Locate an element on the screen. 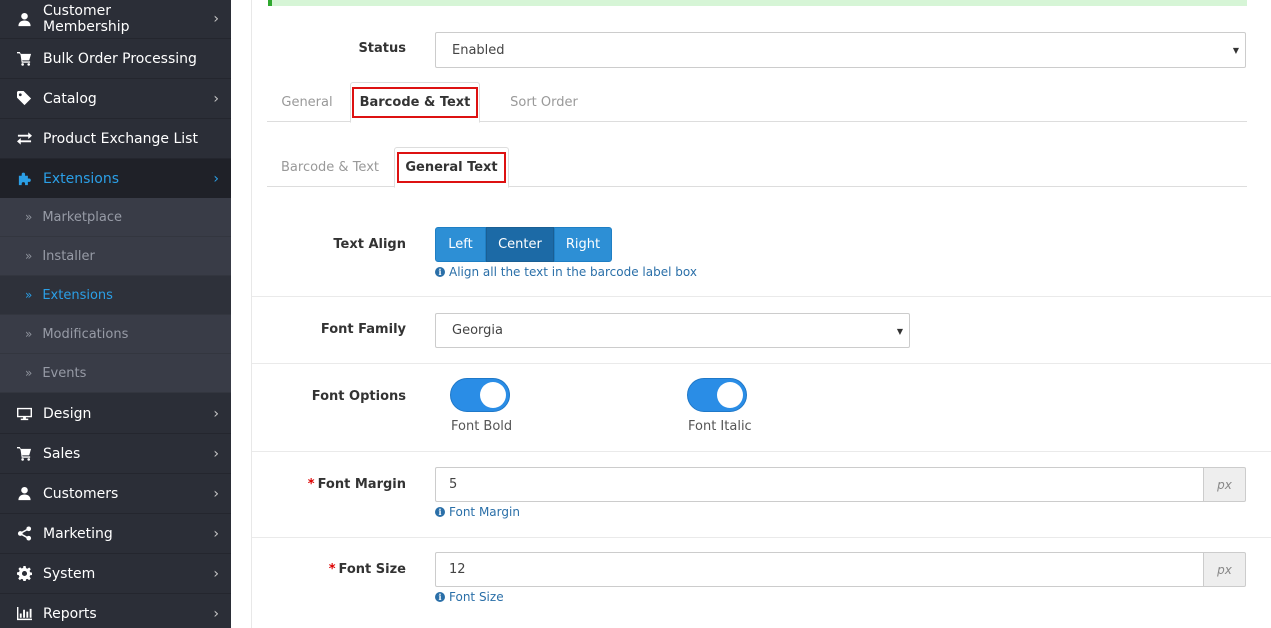  bar-chart-icon is located at coordinates (24, 614).